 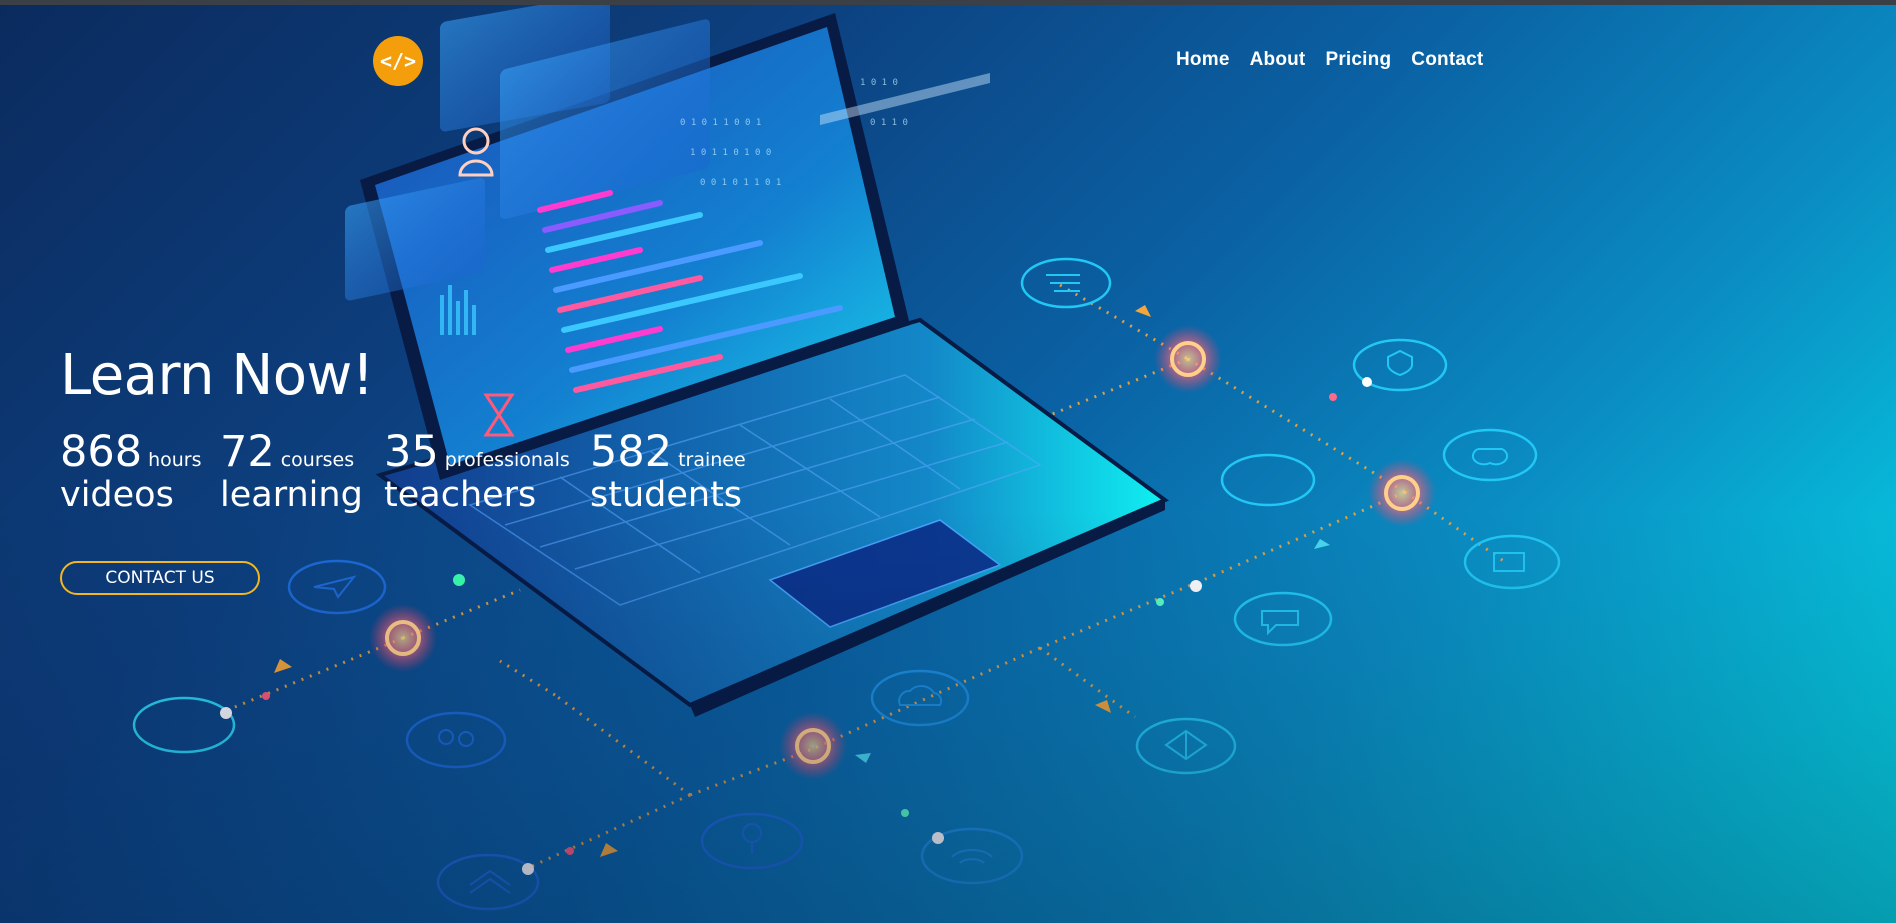 What do you see at coordinates (507, 460) in the screenshot?
I see `stat-unit: professionals` at bounding box center [507, 460].